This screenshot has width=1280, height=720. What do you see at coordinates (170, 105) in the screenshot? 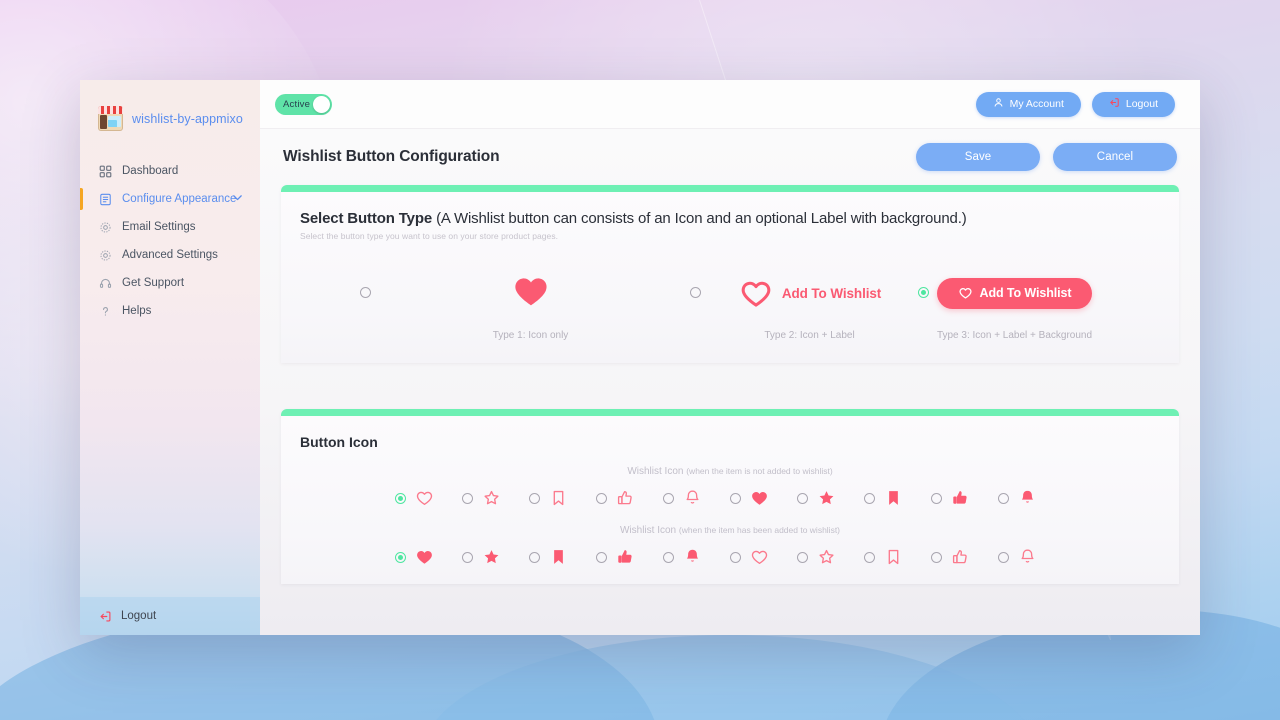
I see `brand: wishlist-by-appmixo` at bounding box center [170, 105].